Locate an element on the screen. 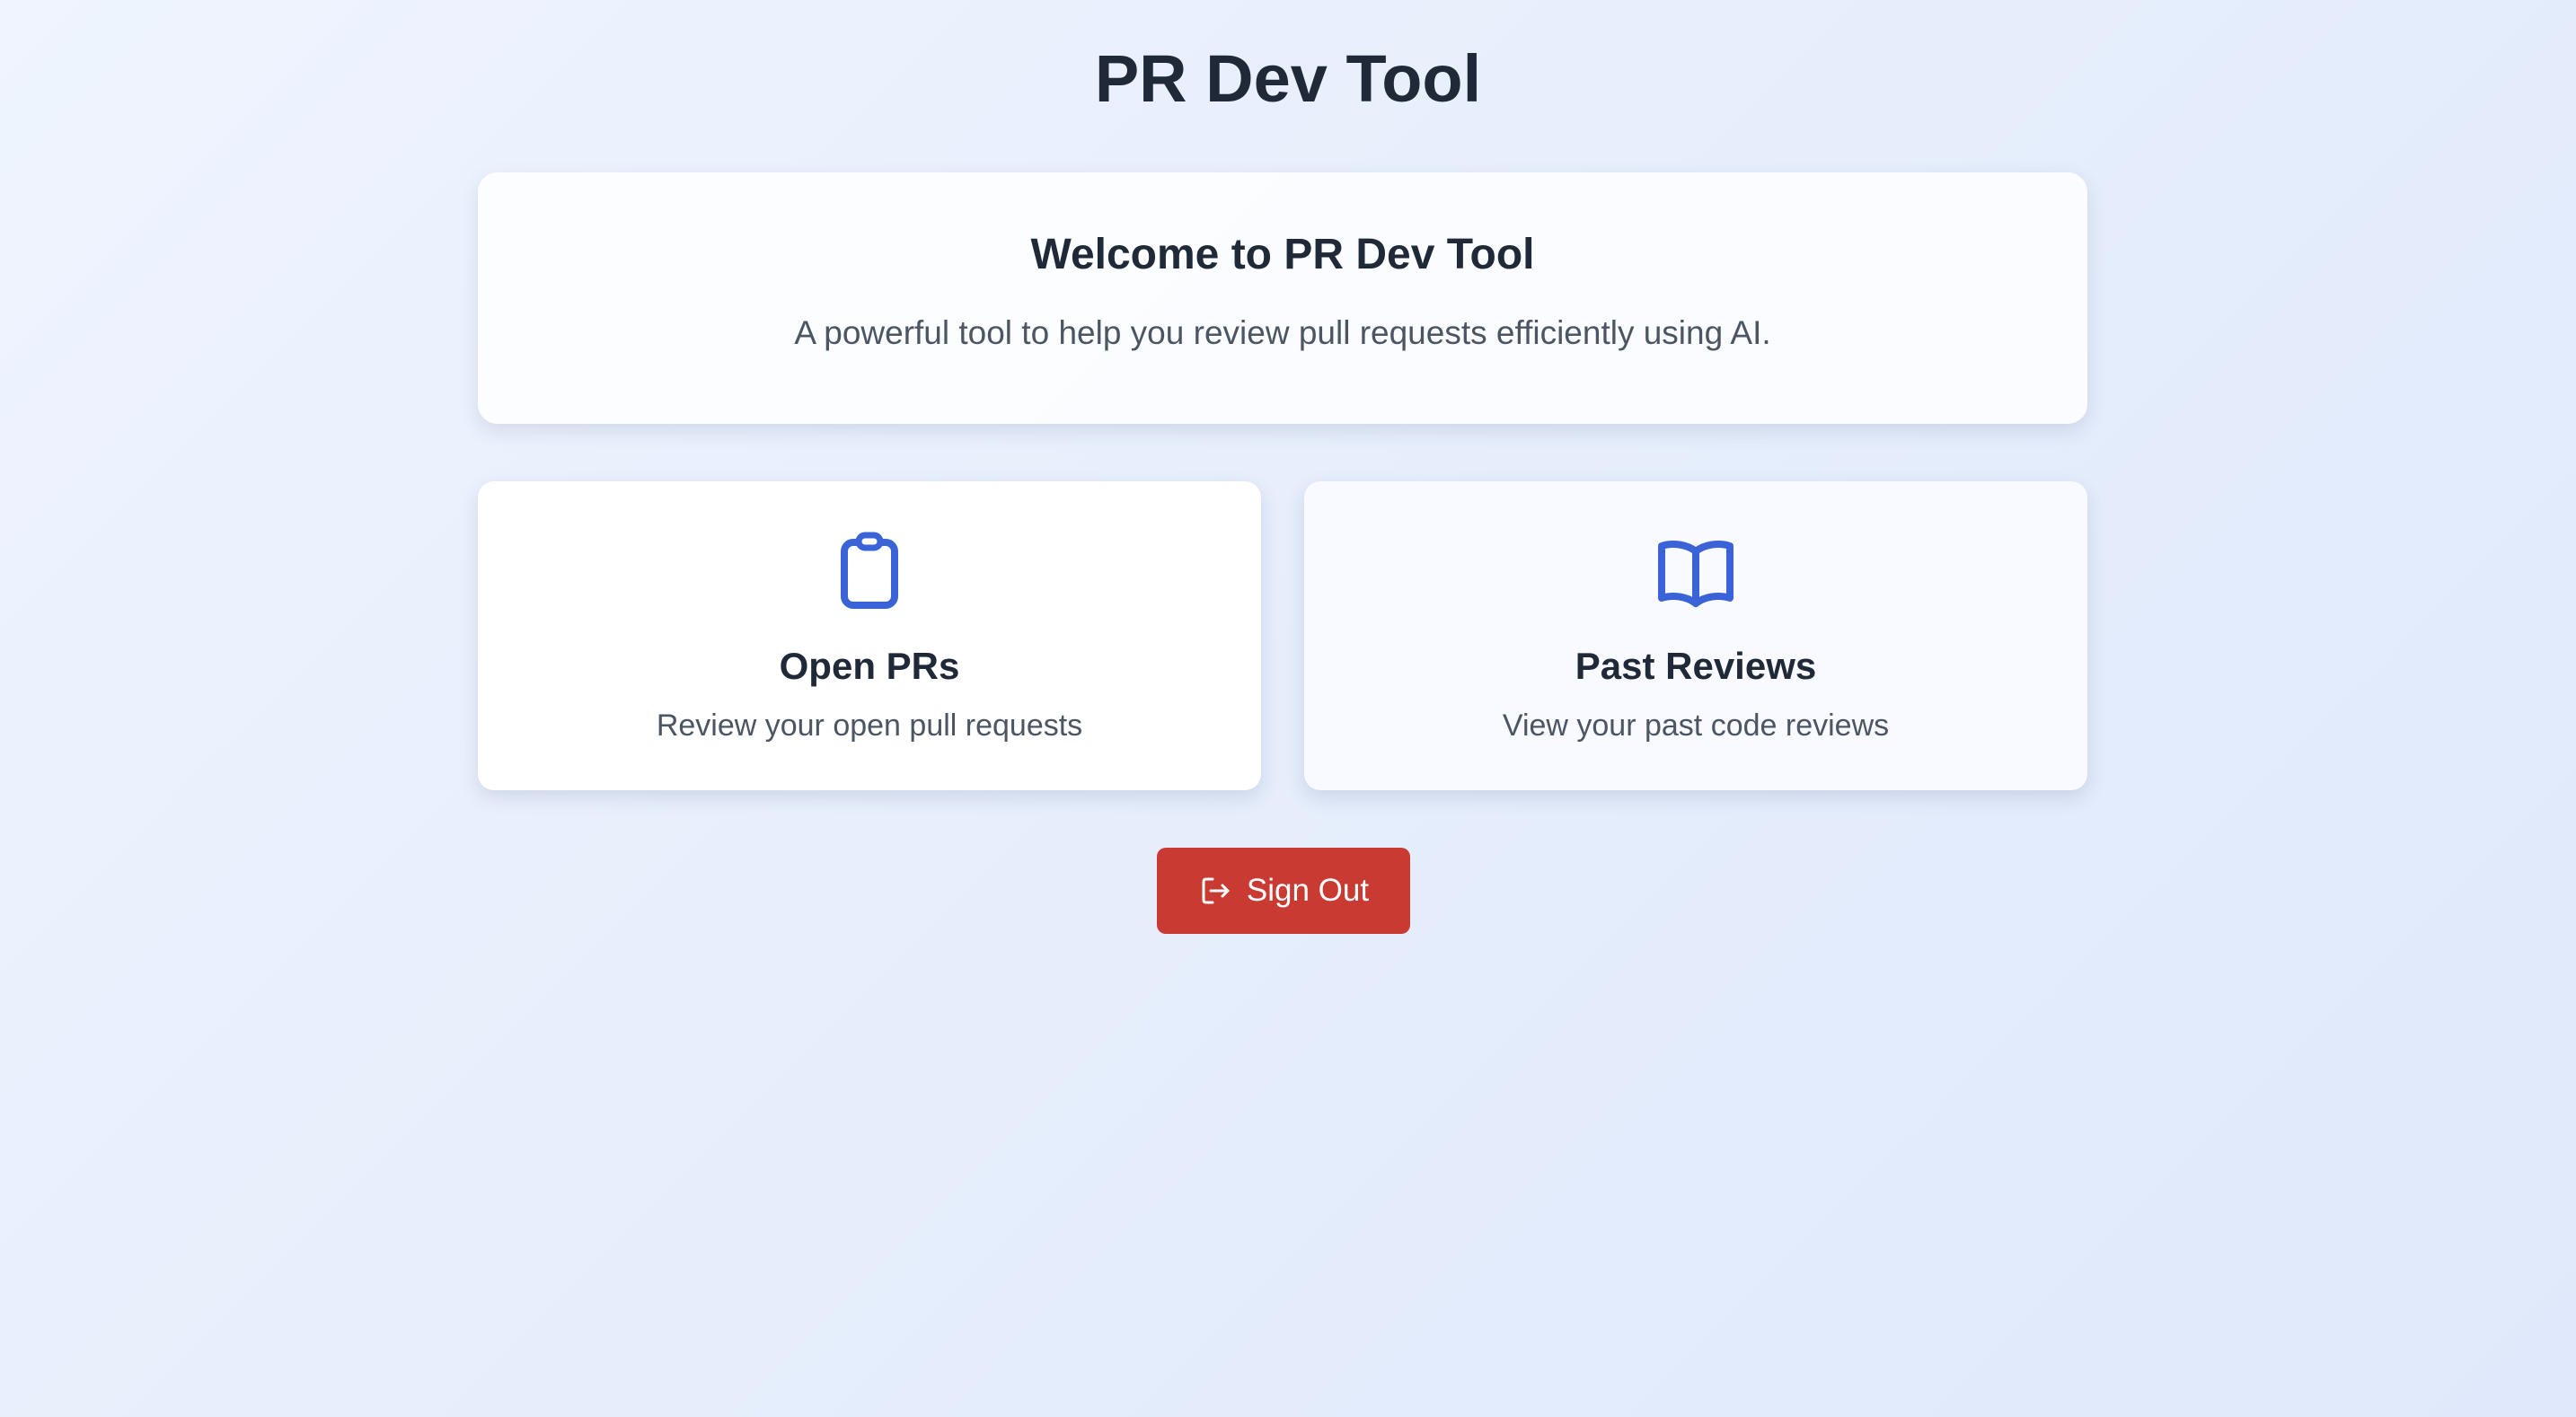 The image size is (2576, 1417). card-title: Past Reviews is located at coordinates (1696, 666).